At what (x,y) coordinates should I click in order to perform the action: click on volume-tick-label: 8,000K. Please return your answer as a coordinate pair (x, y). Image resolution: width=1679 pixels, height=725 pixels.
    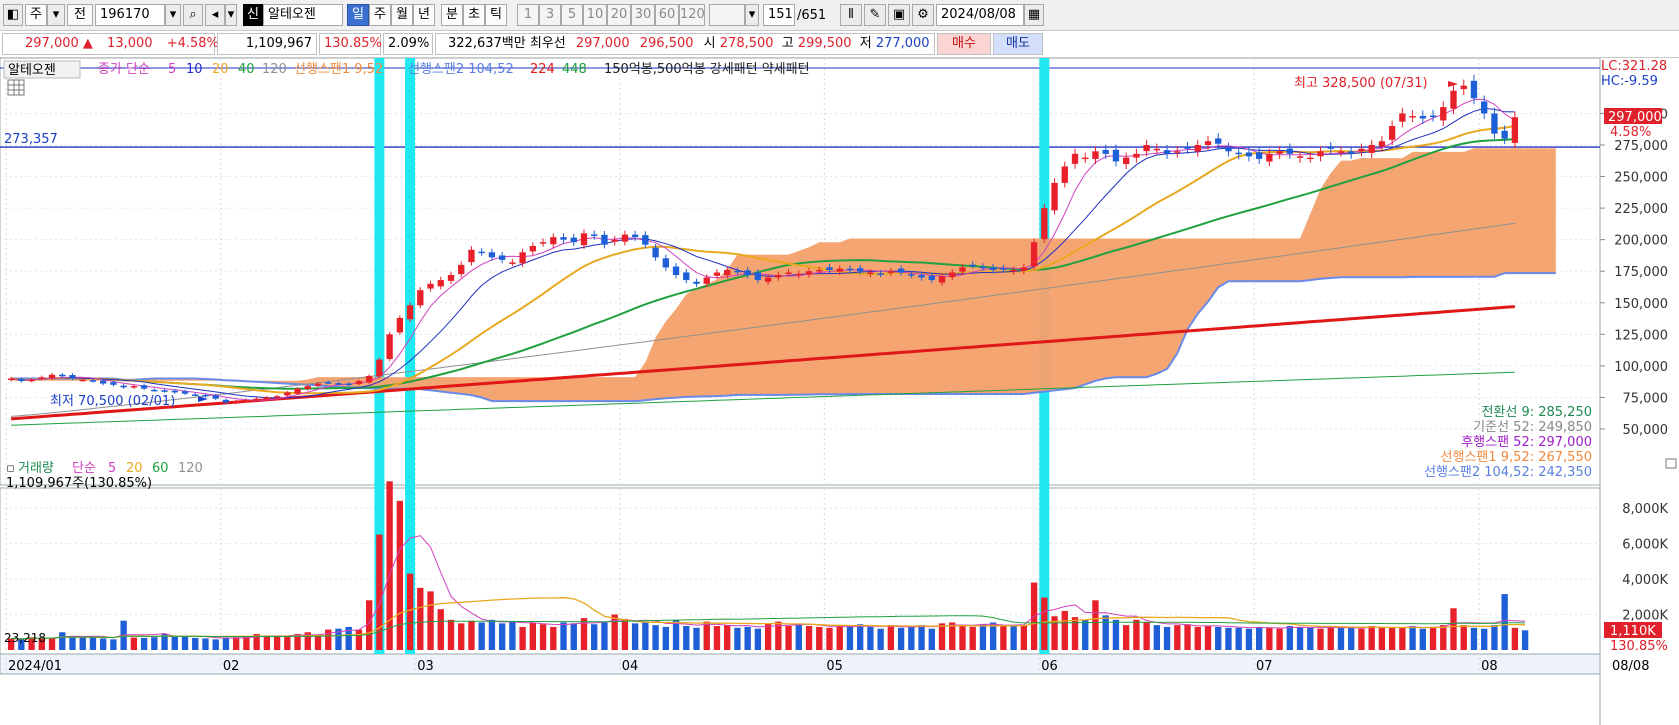
    Looking at the image, I should click on (1645, 509).